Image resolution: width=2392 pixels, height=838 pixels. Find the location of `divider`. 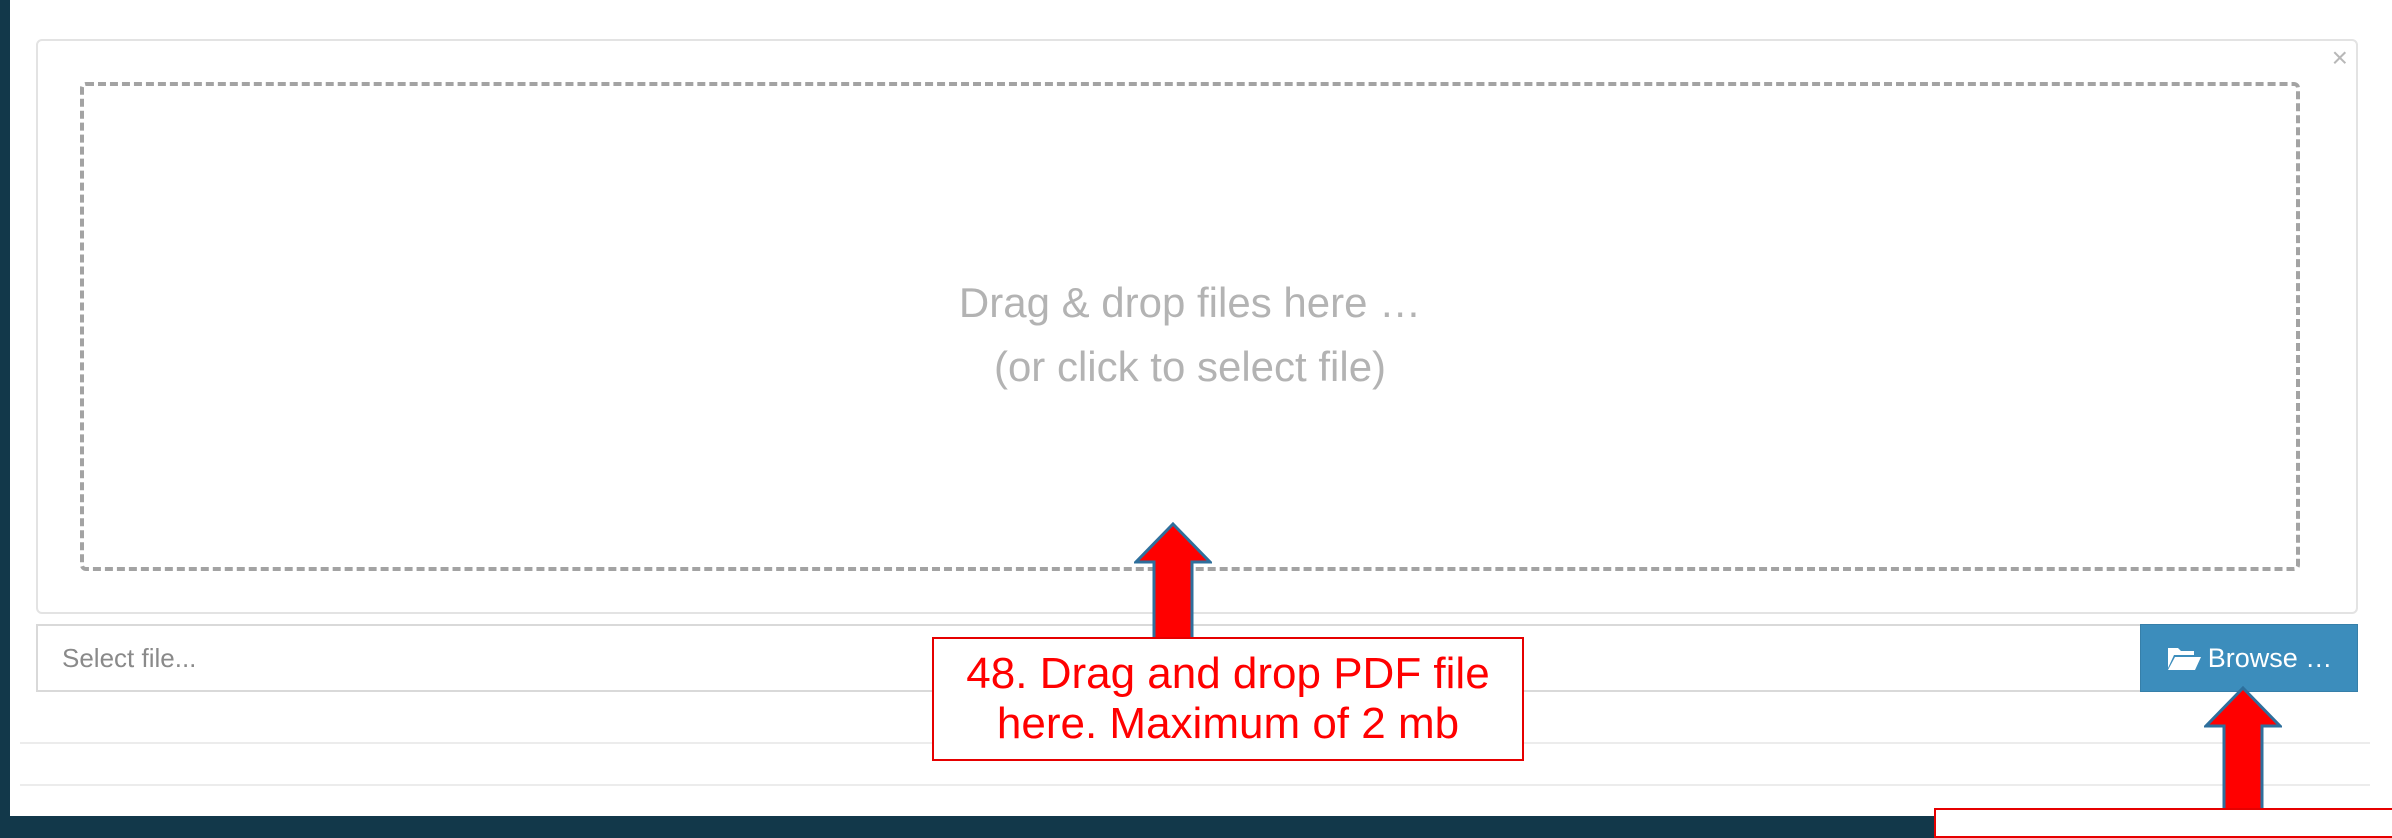

divider is located at coordinates (1195, 785).